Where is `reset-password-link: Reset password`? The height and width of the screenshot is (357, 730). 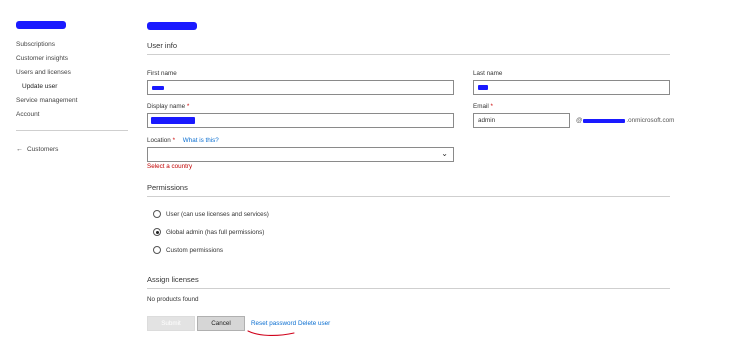 reset-password-link: Reset password is located at coordinates (273, 323).